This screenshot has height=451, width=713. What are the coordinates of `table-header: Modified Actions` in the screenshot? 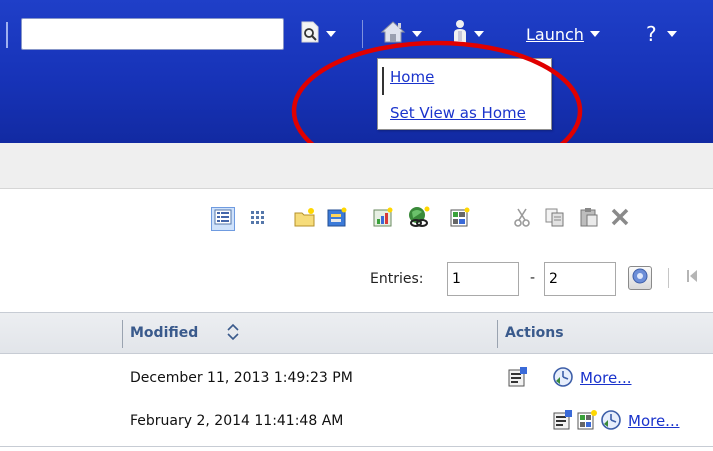 It's located at (356, 333).